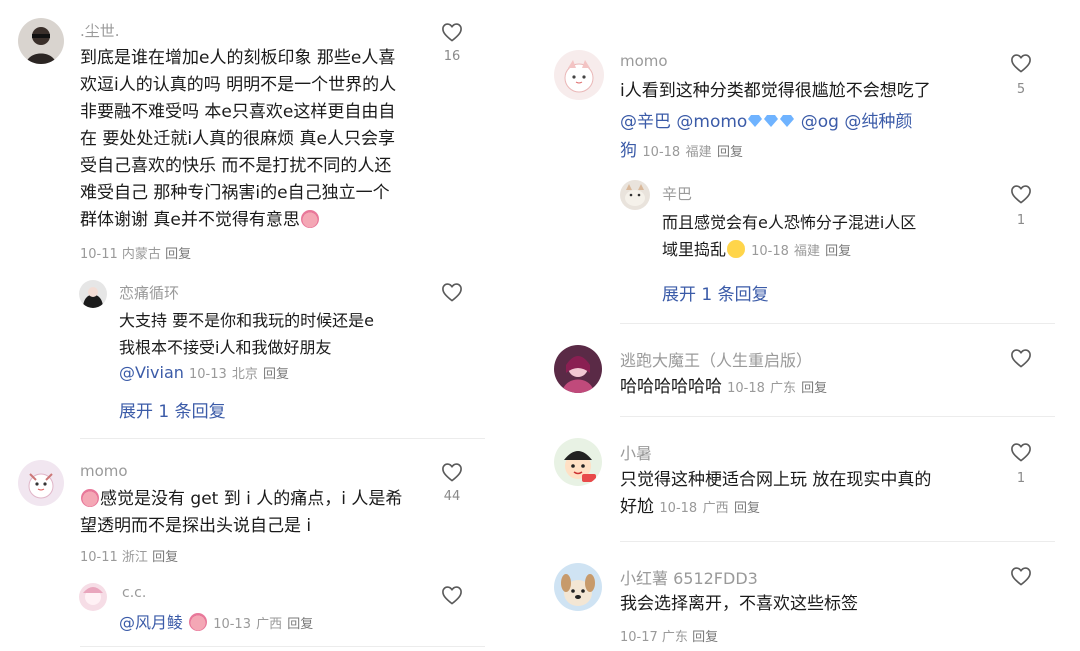  What do you see at coordinates (100, 30) in the screenshot?
I see `comment-username: .尘世.` at bounding box center [100, 30].